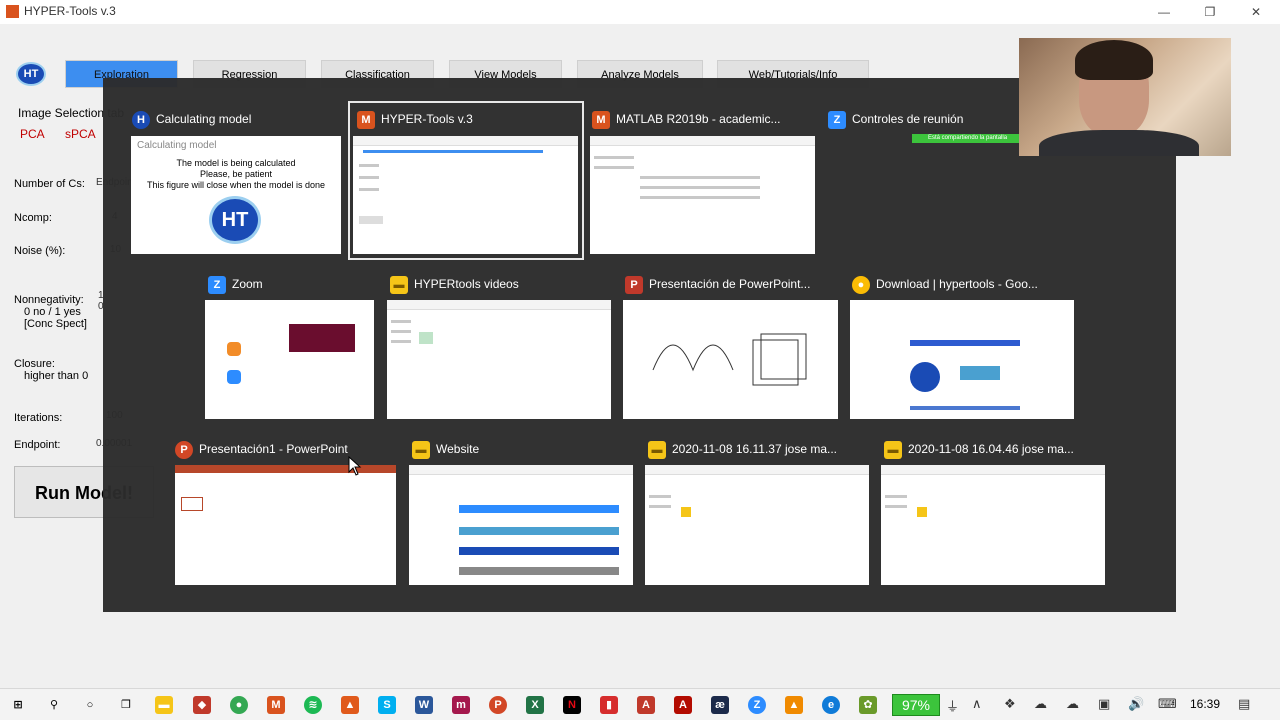 This screenshot has height=720, width=1280. I want to click on app2-icon: ▮, so click(609, 705).